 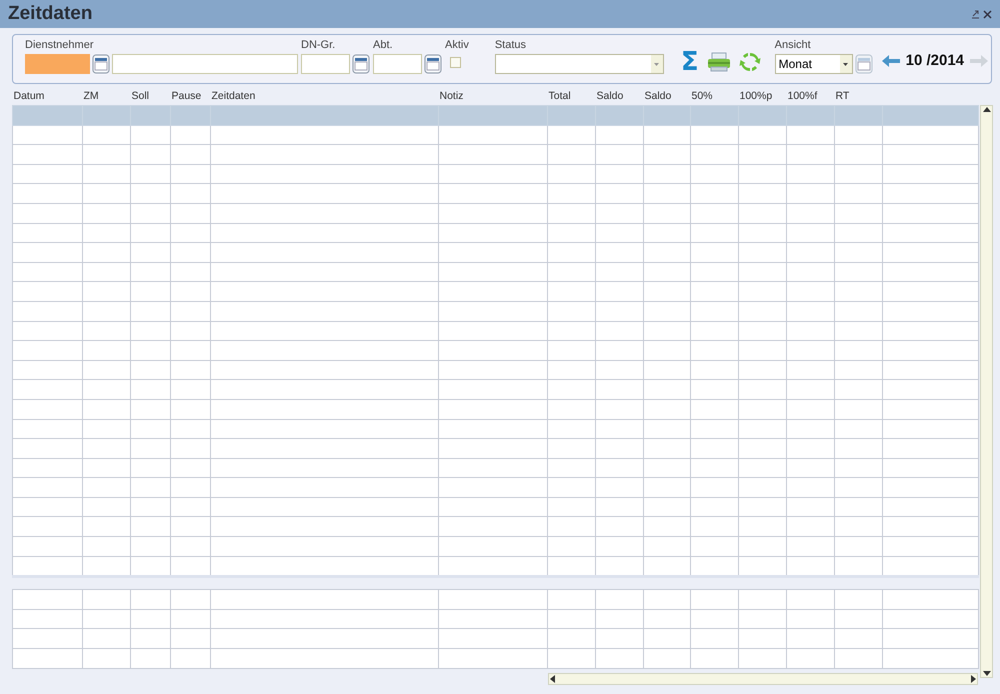 What do you see at coordinates (810, 96) in the screenshot?
I see `column-header: 100%f` at bounding box center [810, 96].